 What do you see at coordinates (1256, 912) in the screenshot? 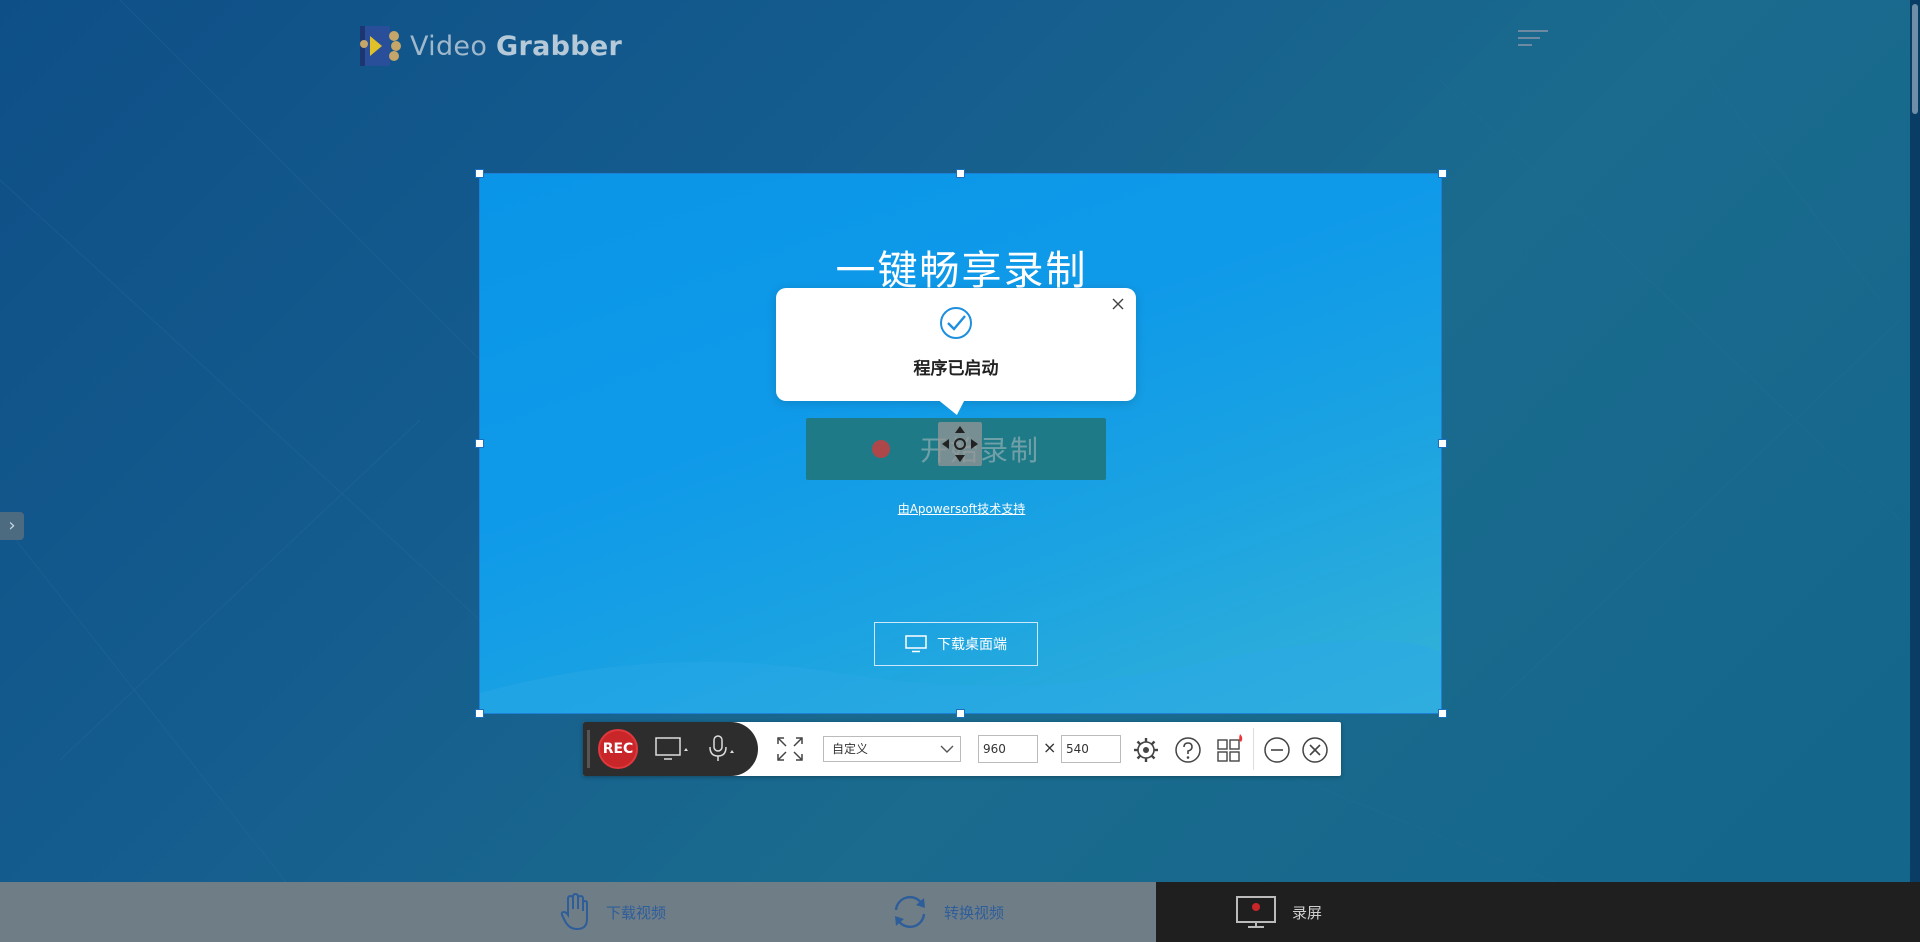
I see `screen-record-icon` at bounding box center [1256, 912].